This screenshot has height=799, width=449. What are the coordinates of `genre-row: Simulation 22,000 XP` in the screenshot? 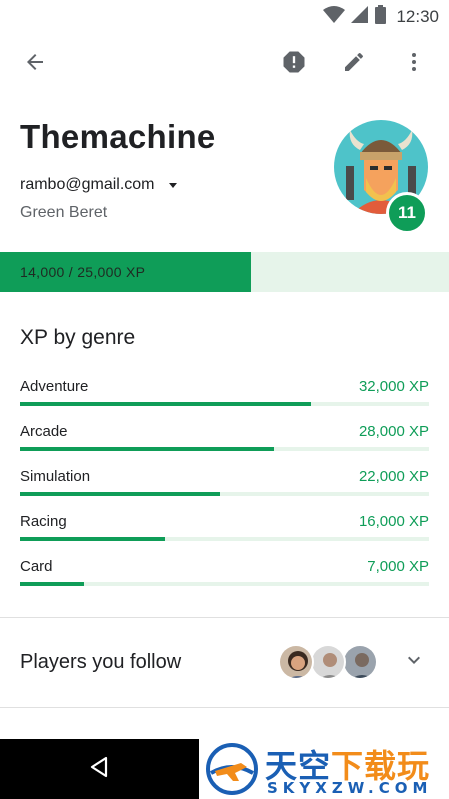 It's located at (224, 490).